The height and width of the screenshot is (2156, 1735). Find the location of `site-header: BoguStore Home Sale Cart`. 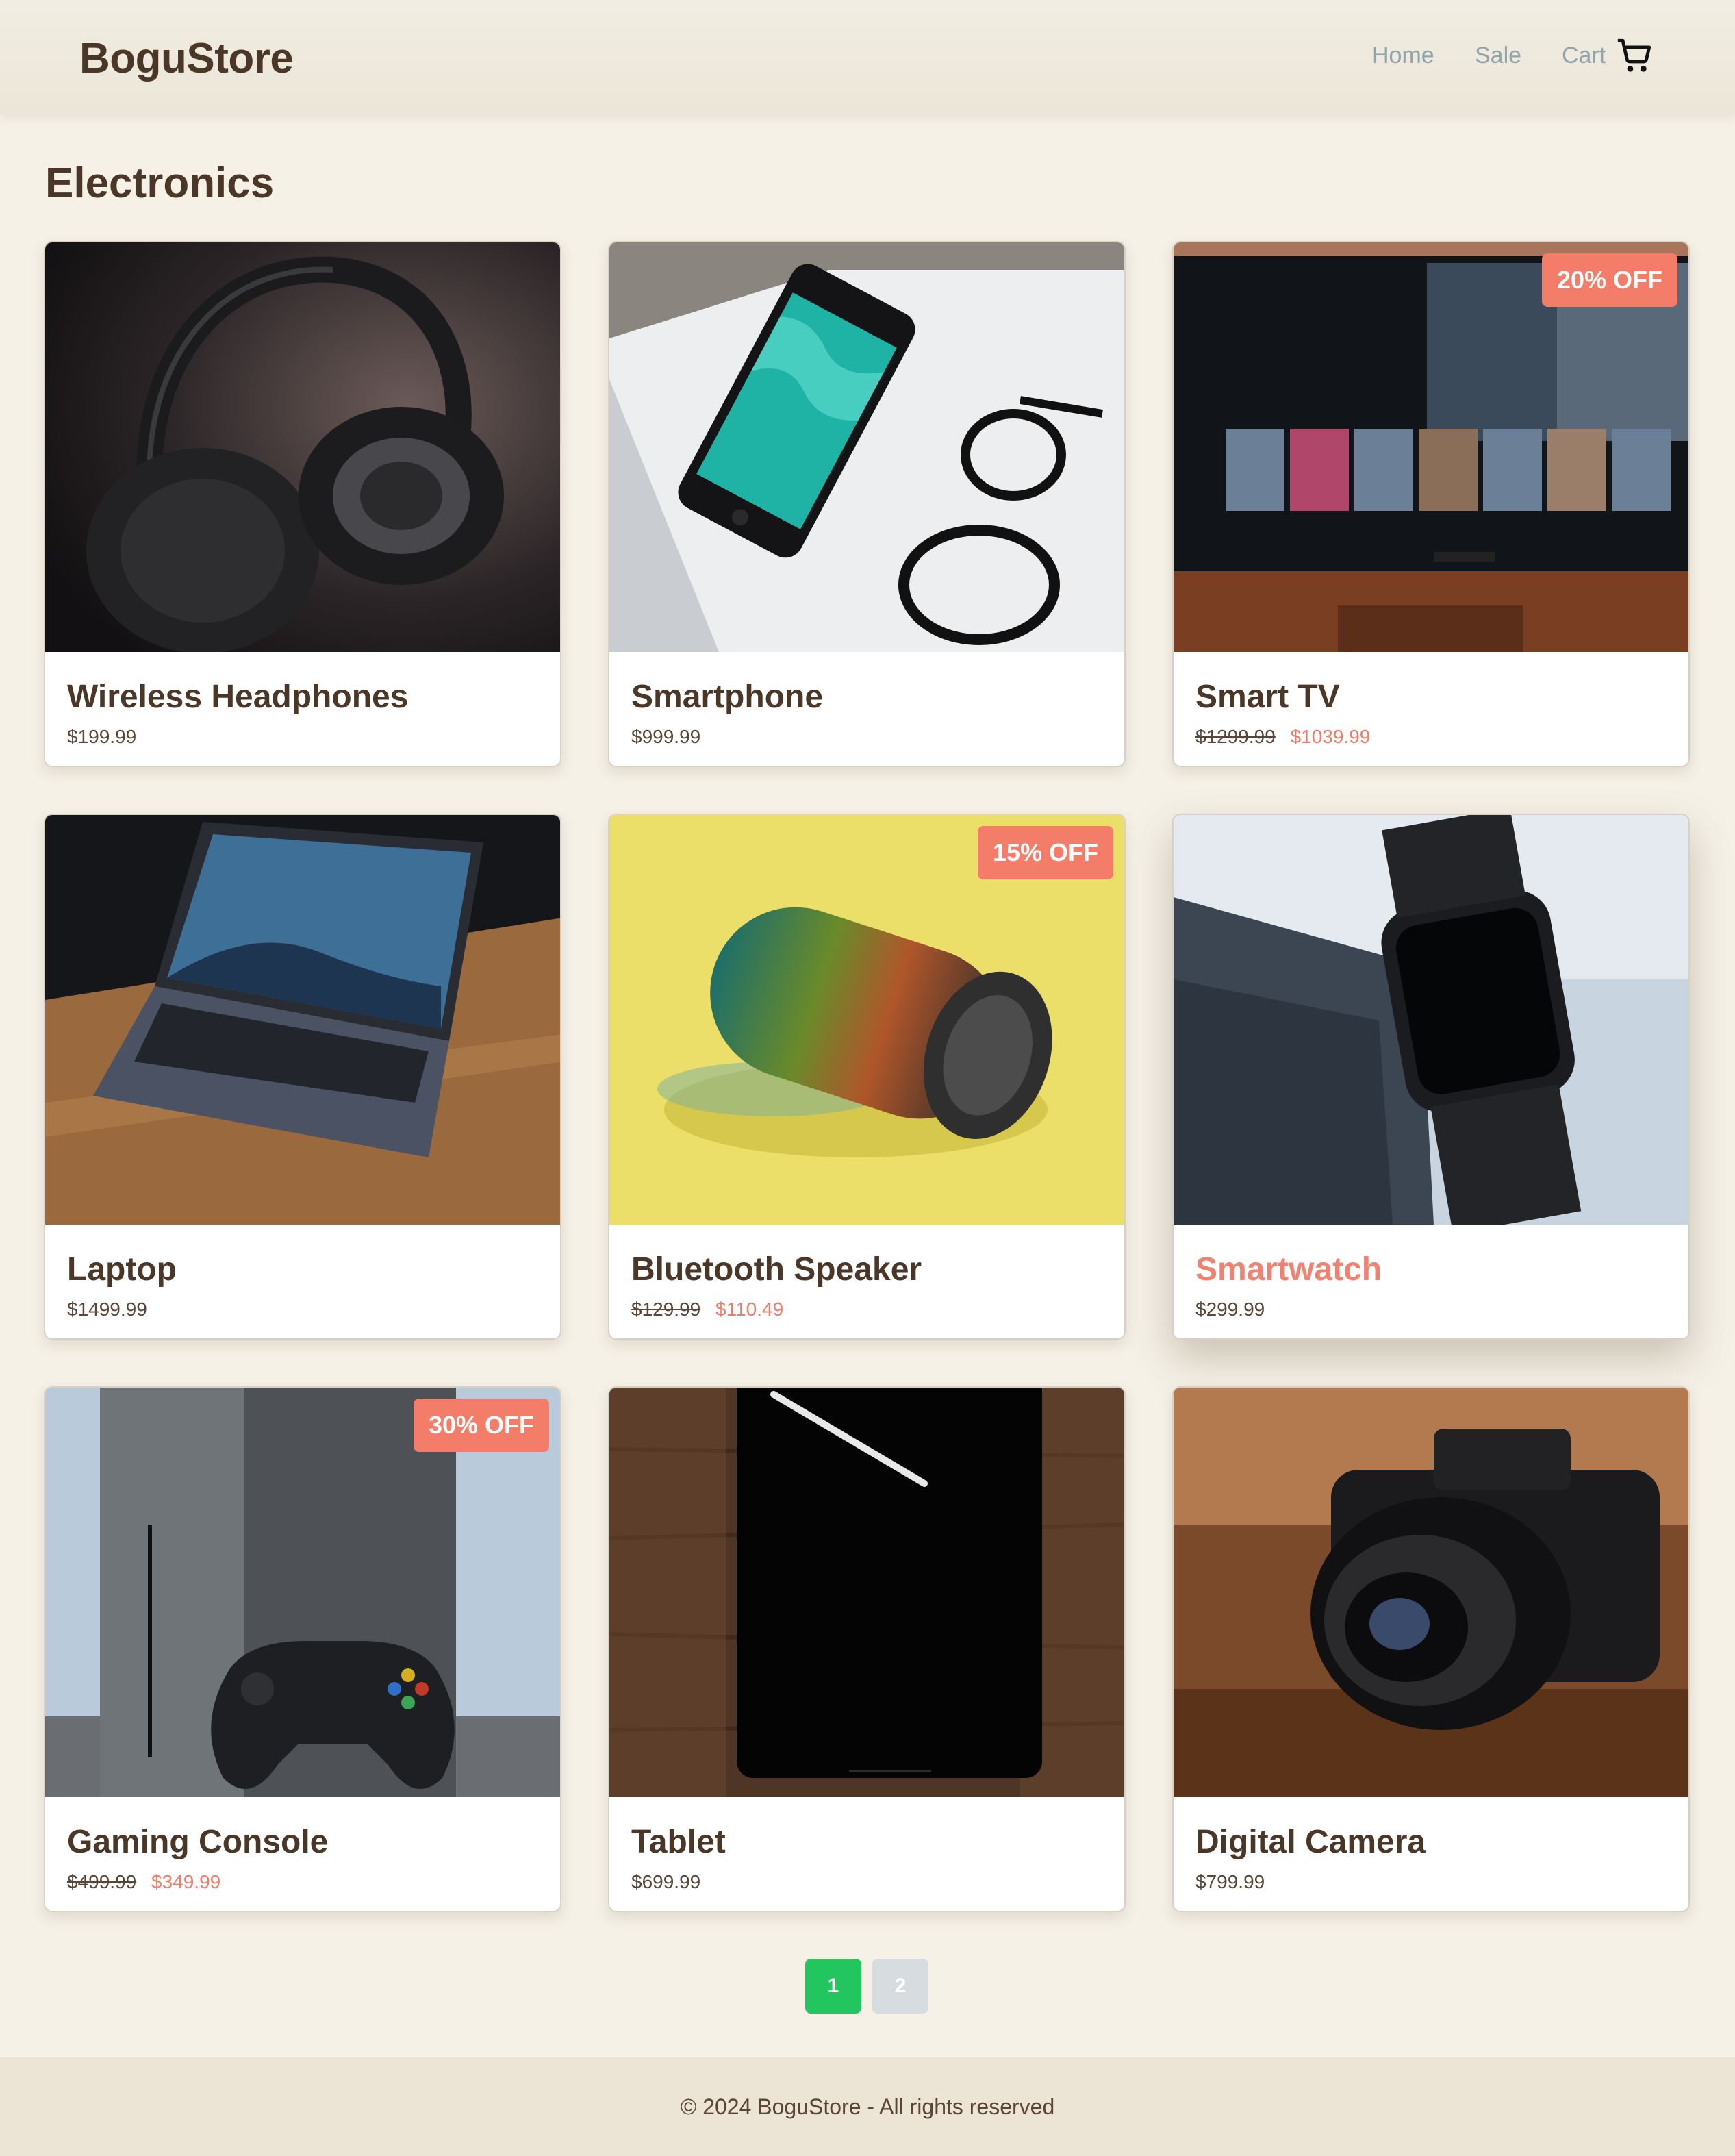

site-header: BoguStore Home Sale Cart is located at coordinates (867, 57).